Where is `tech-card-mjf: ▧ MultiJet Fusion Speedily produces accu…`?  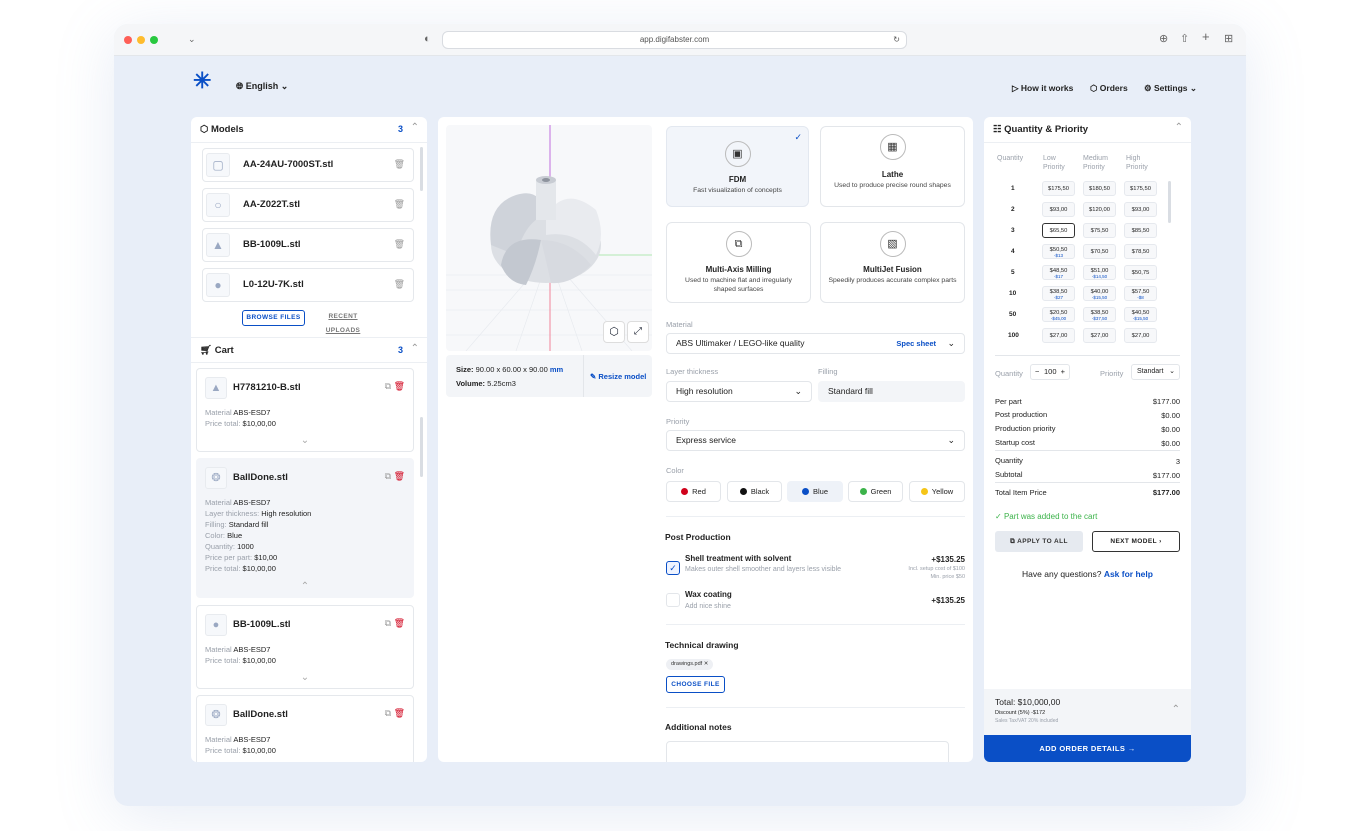
tech-card-mjf: ▧ MultiJet Fusion Speedily produces accu… is located at coordinates (892, 262).